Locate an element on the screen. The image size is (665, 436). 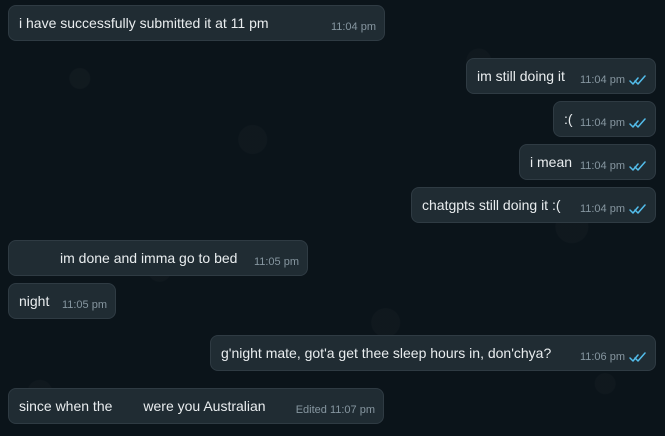
message-meta: 11:06 pm is located at coordinates (613, 357).